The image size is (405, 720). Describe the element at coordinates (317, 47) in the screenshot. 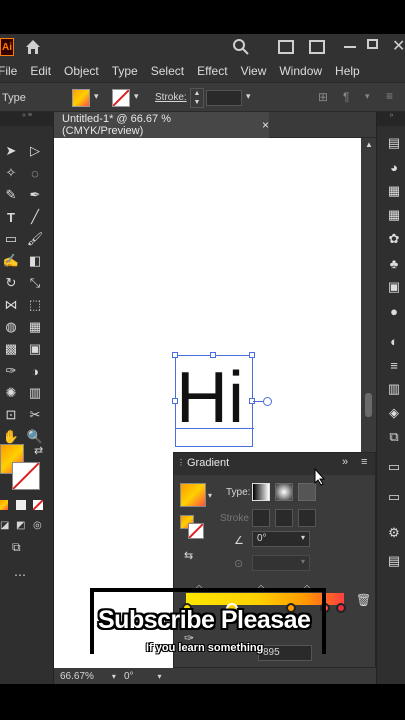

I see `arrange-docs-icon` at that location.